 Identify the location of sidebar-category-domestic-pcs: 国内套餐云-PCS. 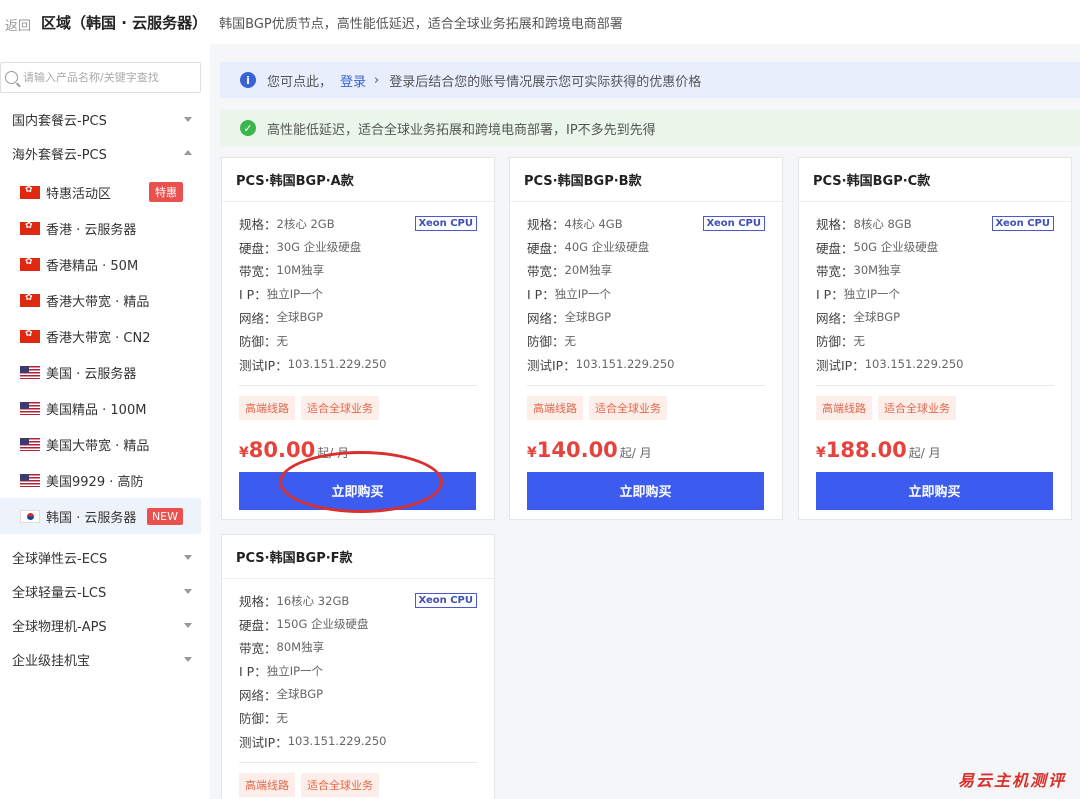
(100, 119).